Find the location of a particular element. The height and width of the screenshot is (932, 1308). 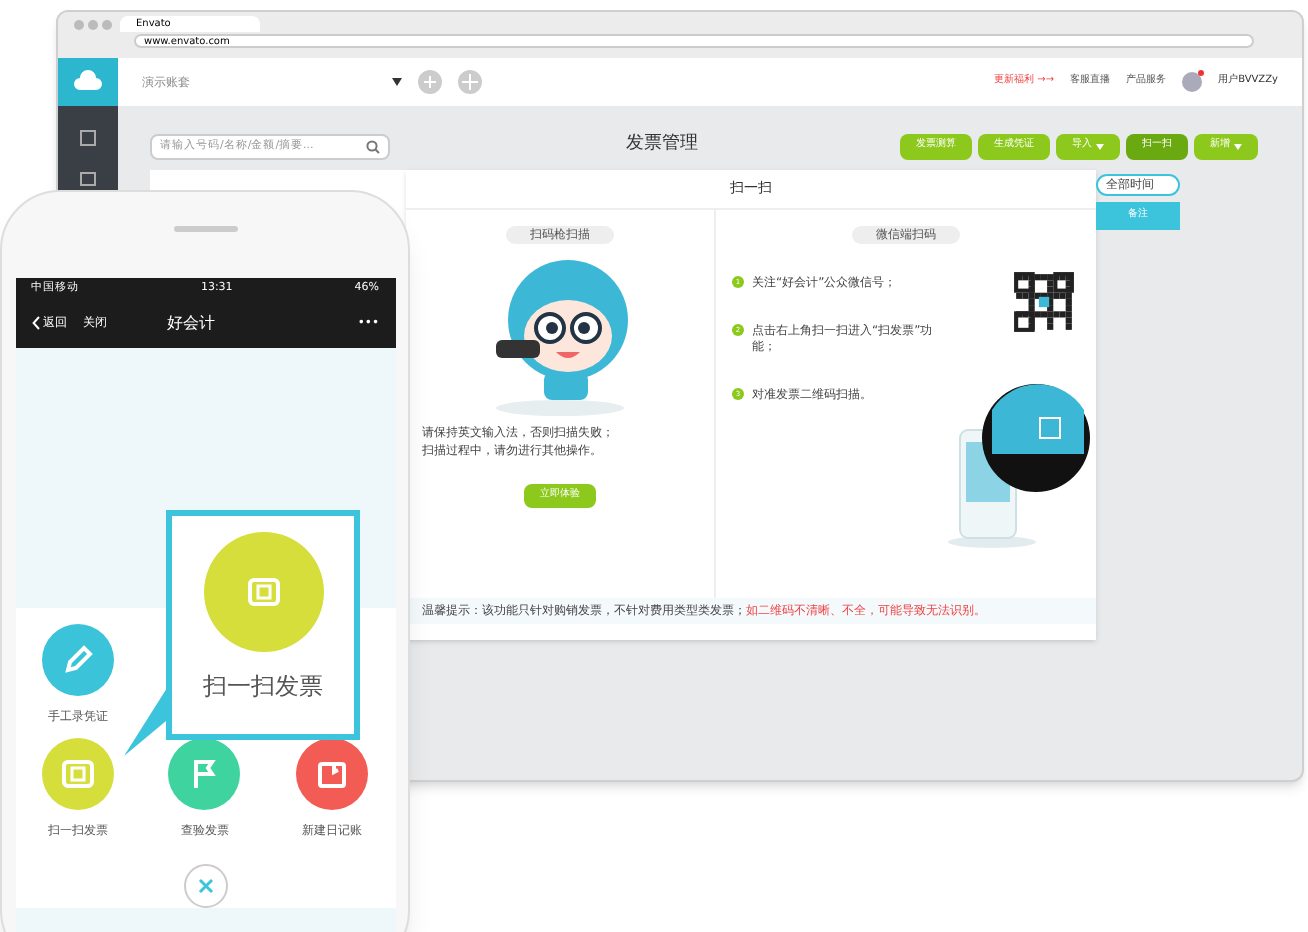

close-icon is located at coordinates (205, 886).